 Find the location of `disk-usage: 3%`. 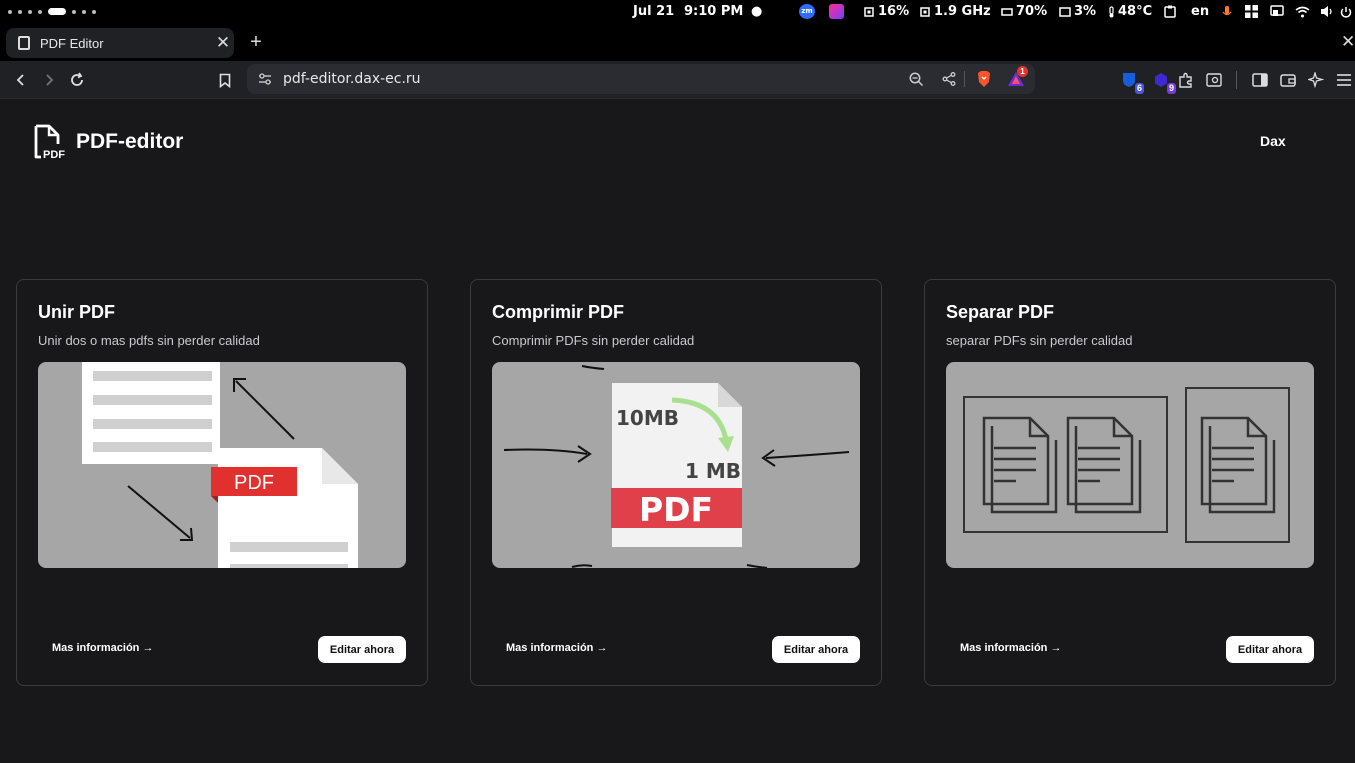

disk-usage: 3% is located at coordinates (1077, 11).